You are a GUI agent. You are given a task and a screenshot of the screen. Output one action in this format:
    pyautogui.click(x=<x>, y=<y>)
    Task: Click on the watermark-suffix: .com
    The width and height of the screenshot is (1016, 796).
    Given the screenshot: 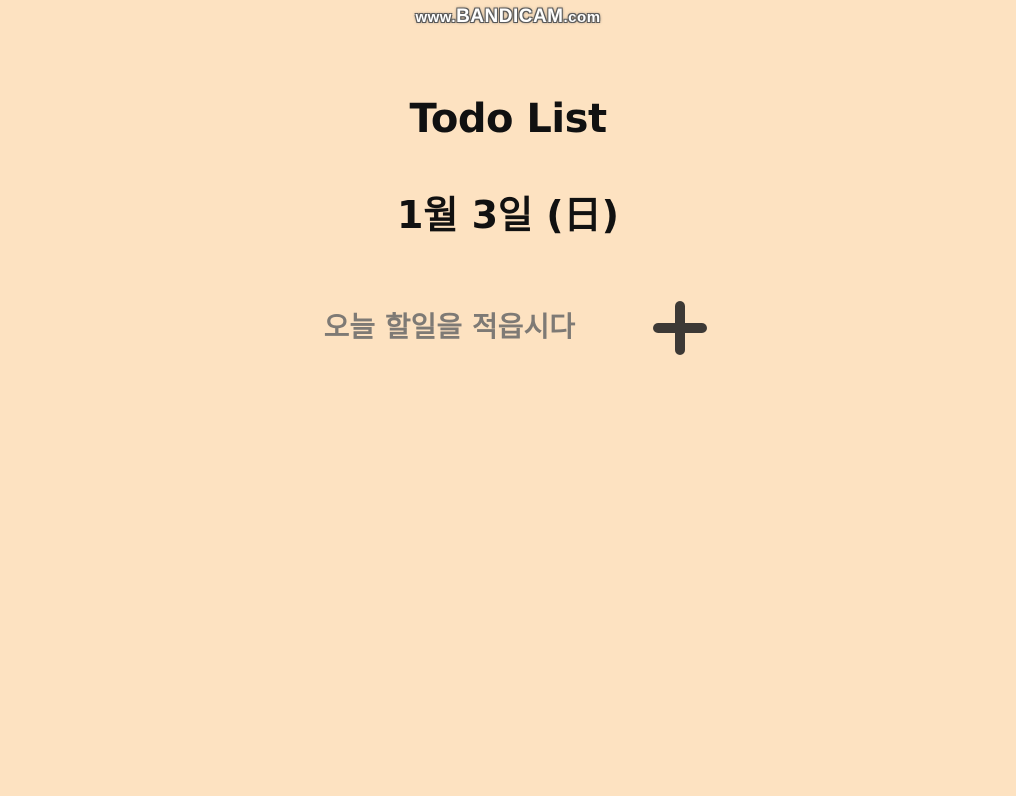 What is the action you would take?
    pyautogui.click(x=582, y=17)
    